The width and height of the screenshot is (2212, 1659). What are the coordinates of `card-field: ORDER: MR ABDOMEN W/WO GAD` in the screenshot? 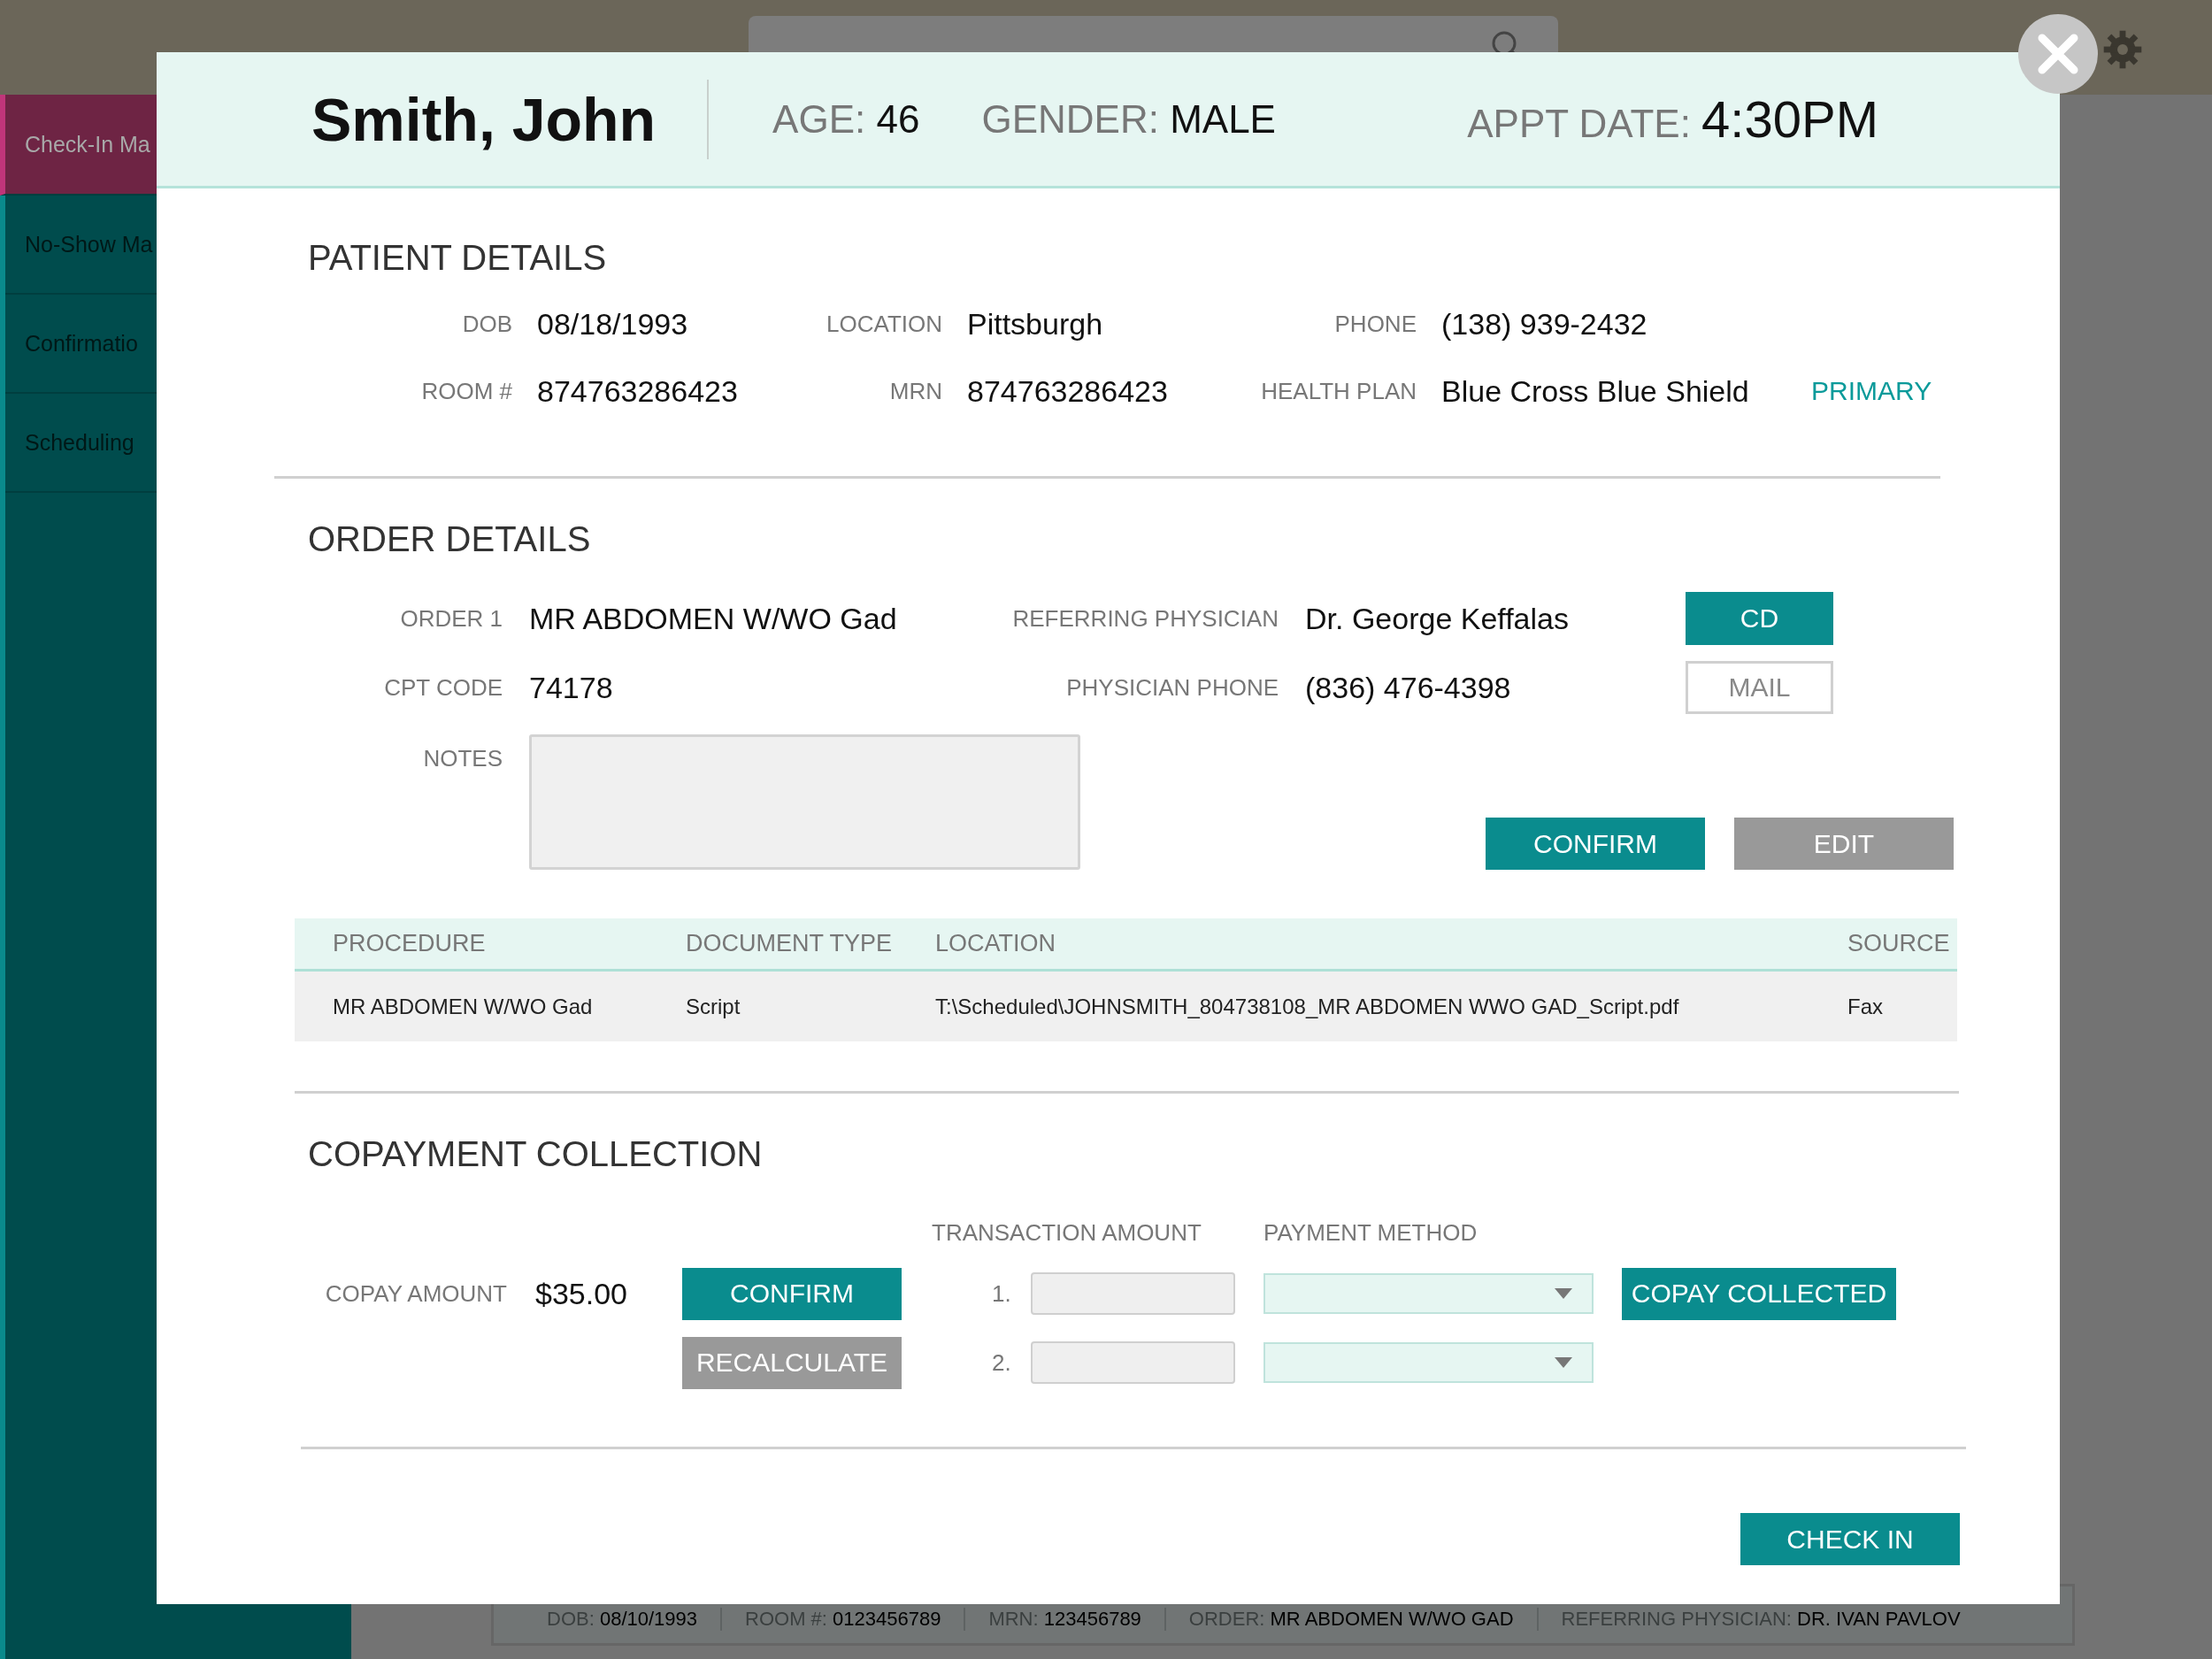 It's located at (1364, 1620).